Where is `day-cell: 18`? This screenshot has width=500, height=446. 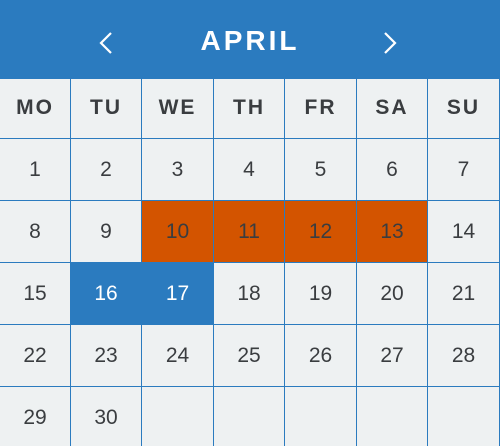 day-cell: 18 is located at coordinates (249, 293).